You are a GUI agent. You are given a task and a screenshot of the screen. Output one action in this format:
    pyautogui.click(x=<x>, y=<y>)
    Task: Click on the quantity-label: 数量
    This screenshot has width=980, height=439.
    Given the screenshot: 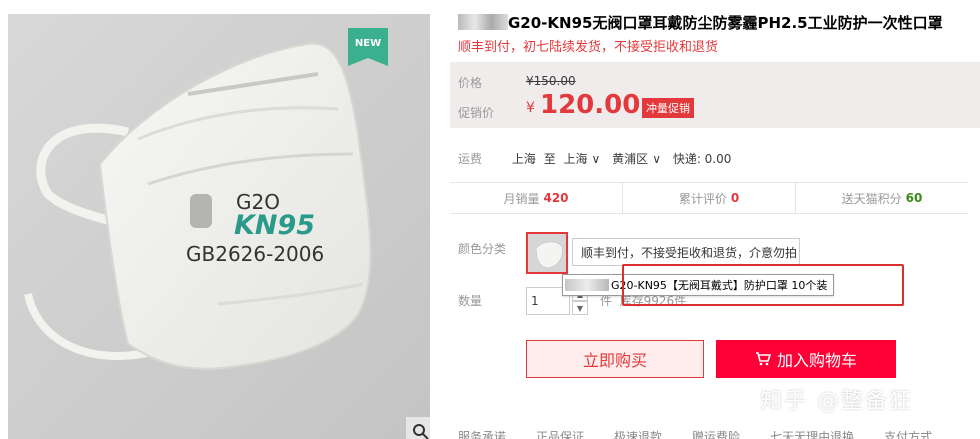 What is the action you would take?
    pyautogui.click(x=470, y=301)
    